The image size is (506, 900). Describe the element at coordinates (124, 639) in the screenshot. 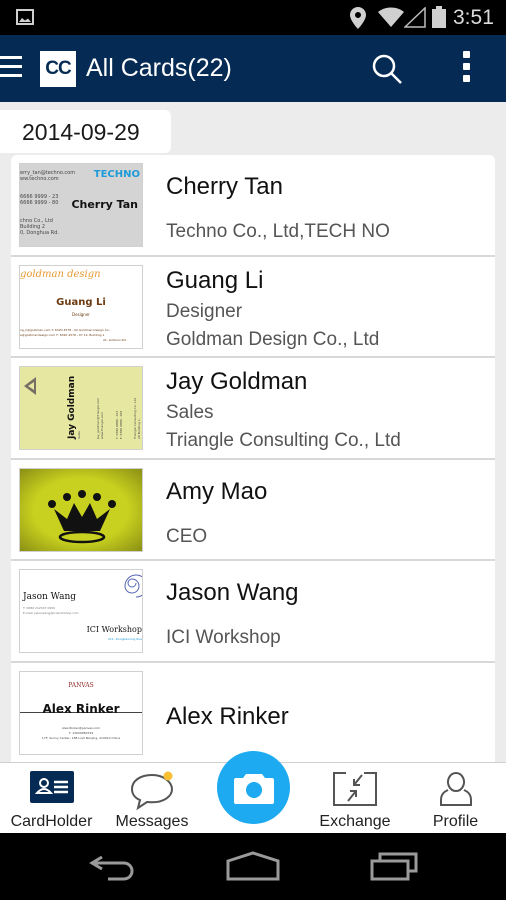

I see `thumb-address: 211, Dongbaoxing Roa` at that location.